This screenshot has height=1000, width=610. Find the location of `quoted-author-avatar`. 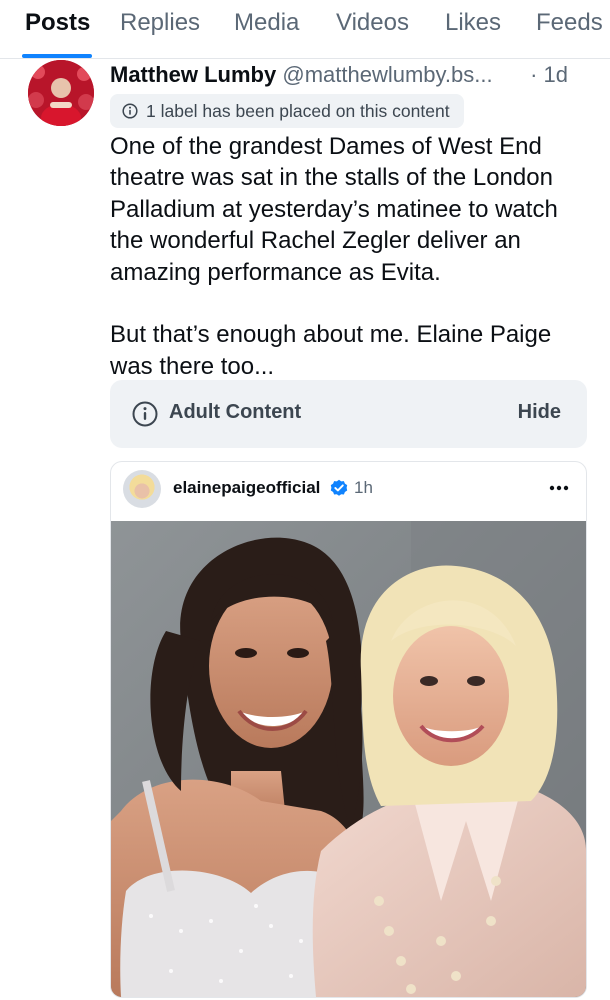

quoted-author-avatar is located at coordinates (142, 489).